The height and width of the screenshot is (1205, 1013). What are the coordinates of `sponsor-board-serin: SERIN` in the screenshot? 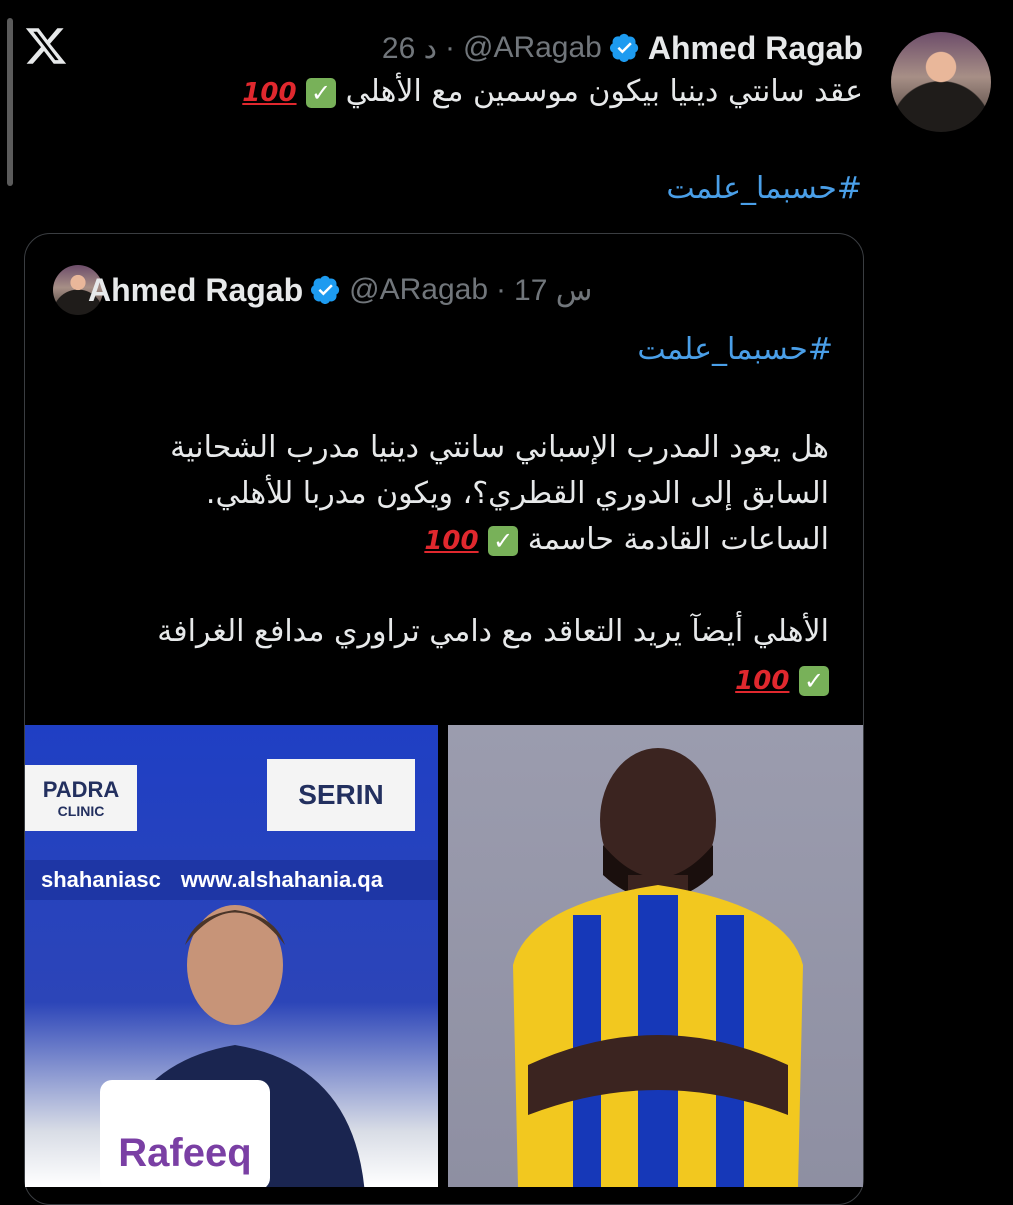 It's located at (341, 795).